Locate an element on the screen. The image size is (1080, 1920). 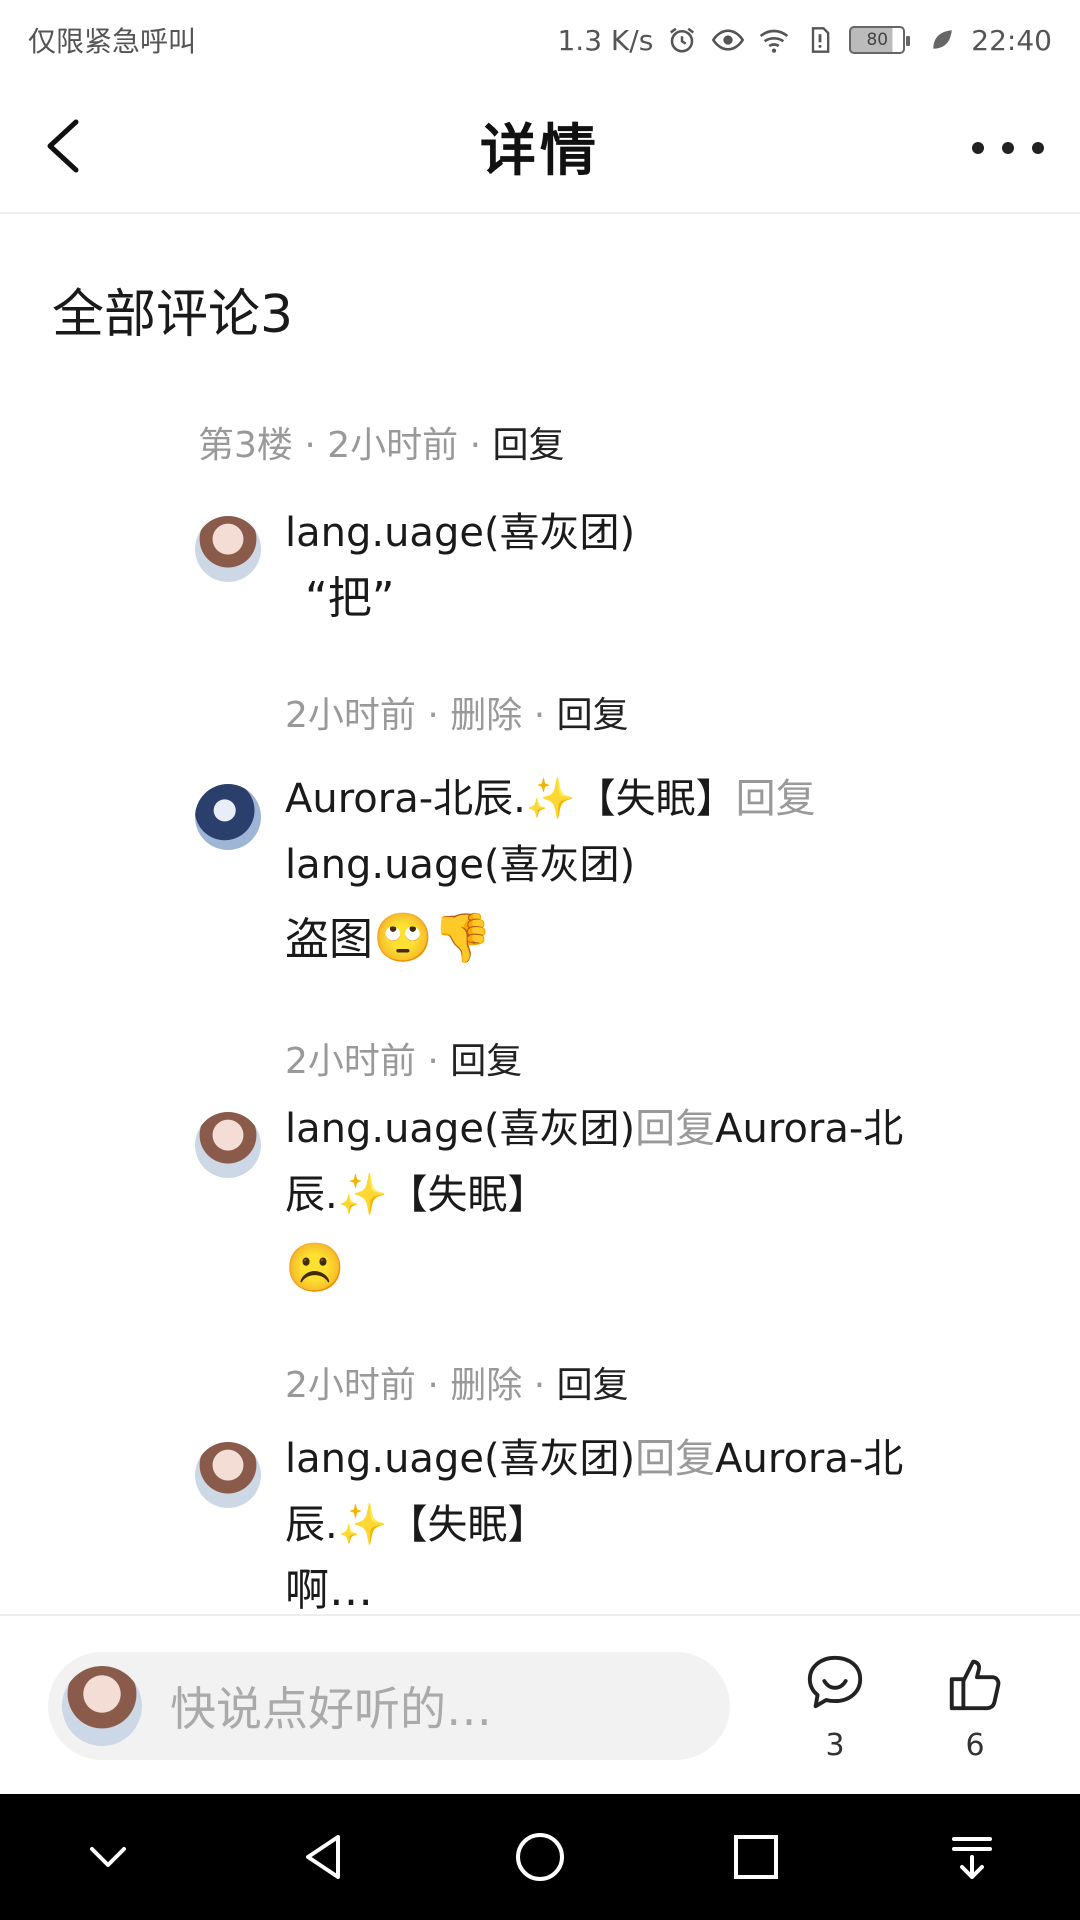
comment-icon is located at coordinates (835, 1682).